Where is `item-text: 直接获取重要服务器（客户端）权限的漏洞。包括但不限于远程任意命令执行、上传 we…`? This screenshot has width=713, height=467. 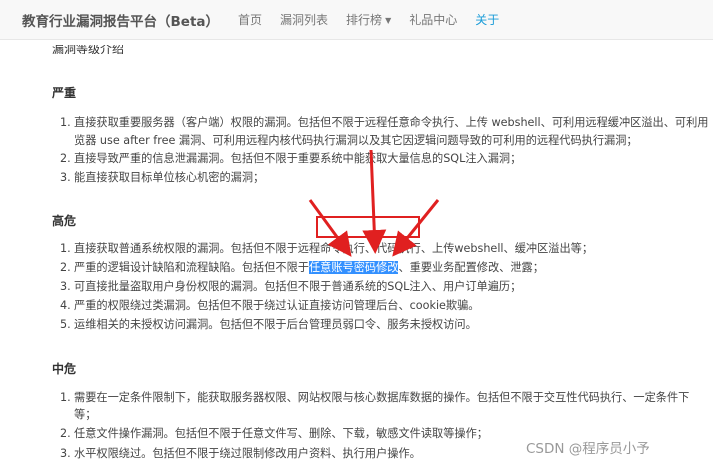
item-text: 直接获取重要服务器（客户端）权限的漏洞。包括但不限于远程任意命令执行、上传 we… is located at coordinates (391, 122).